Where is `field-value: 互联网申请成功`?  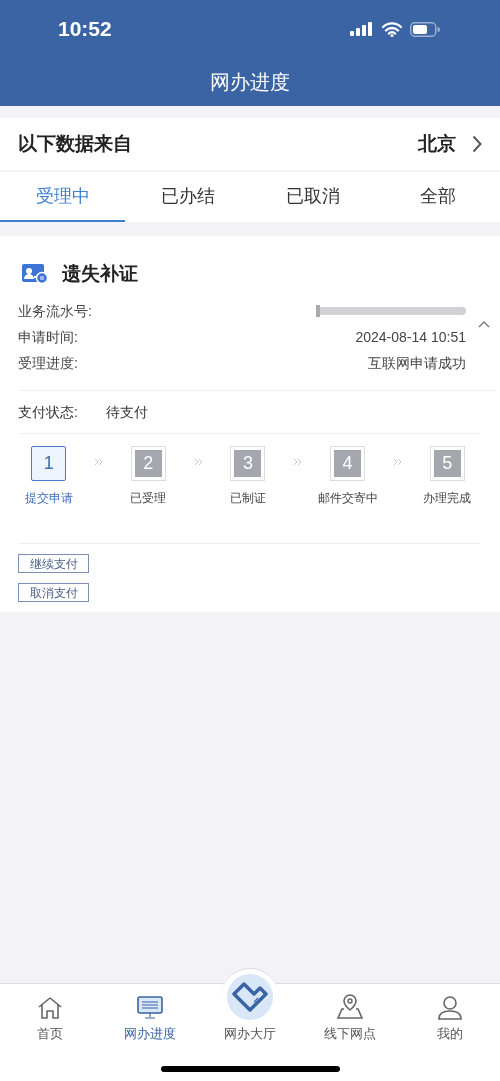 field-value: 互联网申请成功 is located at coordinates (417, 363).